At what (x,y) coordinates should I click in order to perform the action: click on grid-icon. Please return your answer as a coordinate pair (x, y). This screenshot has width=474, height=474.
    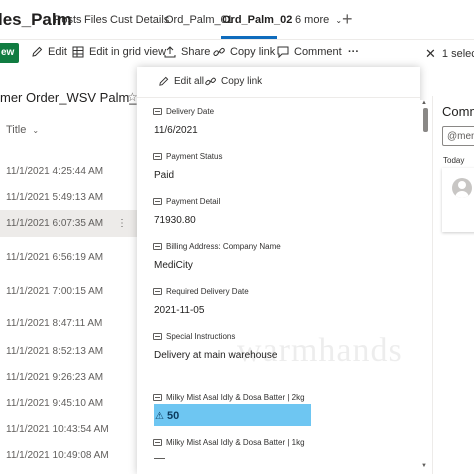
    Looking at the image, I should click on (78, 52).